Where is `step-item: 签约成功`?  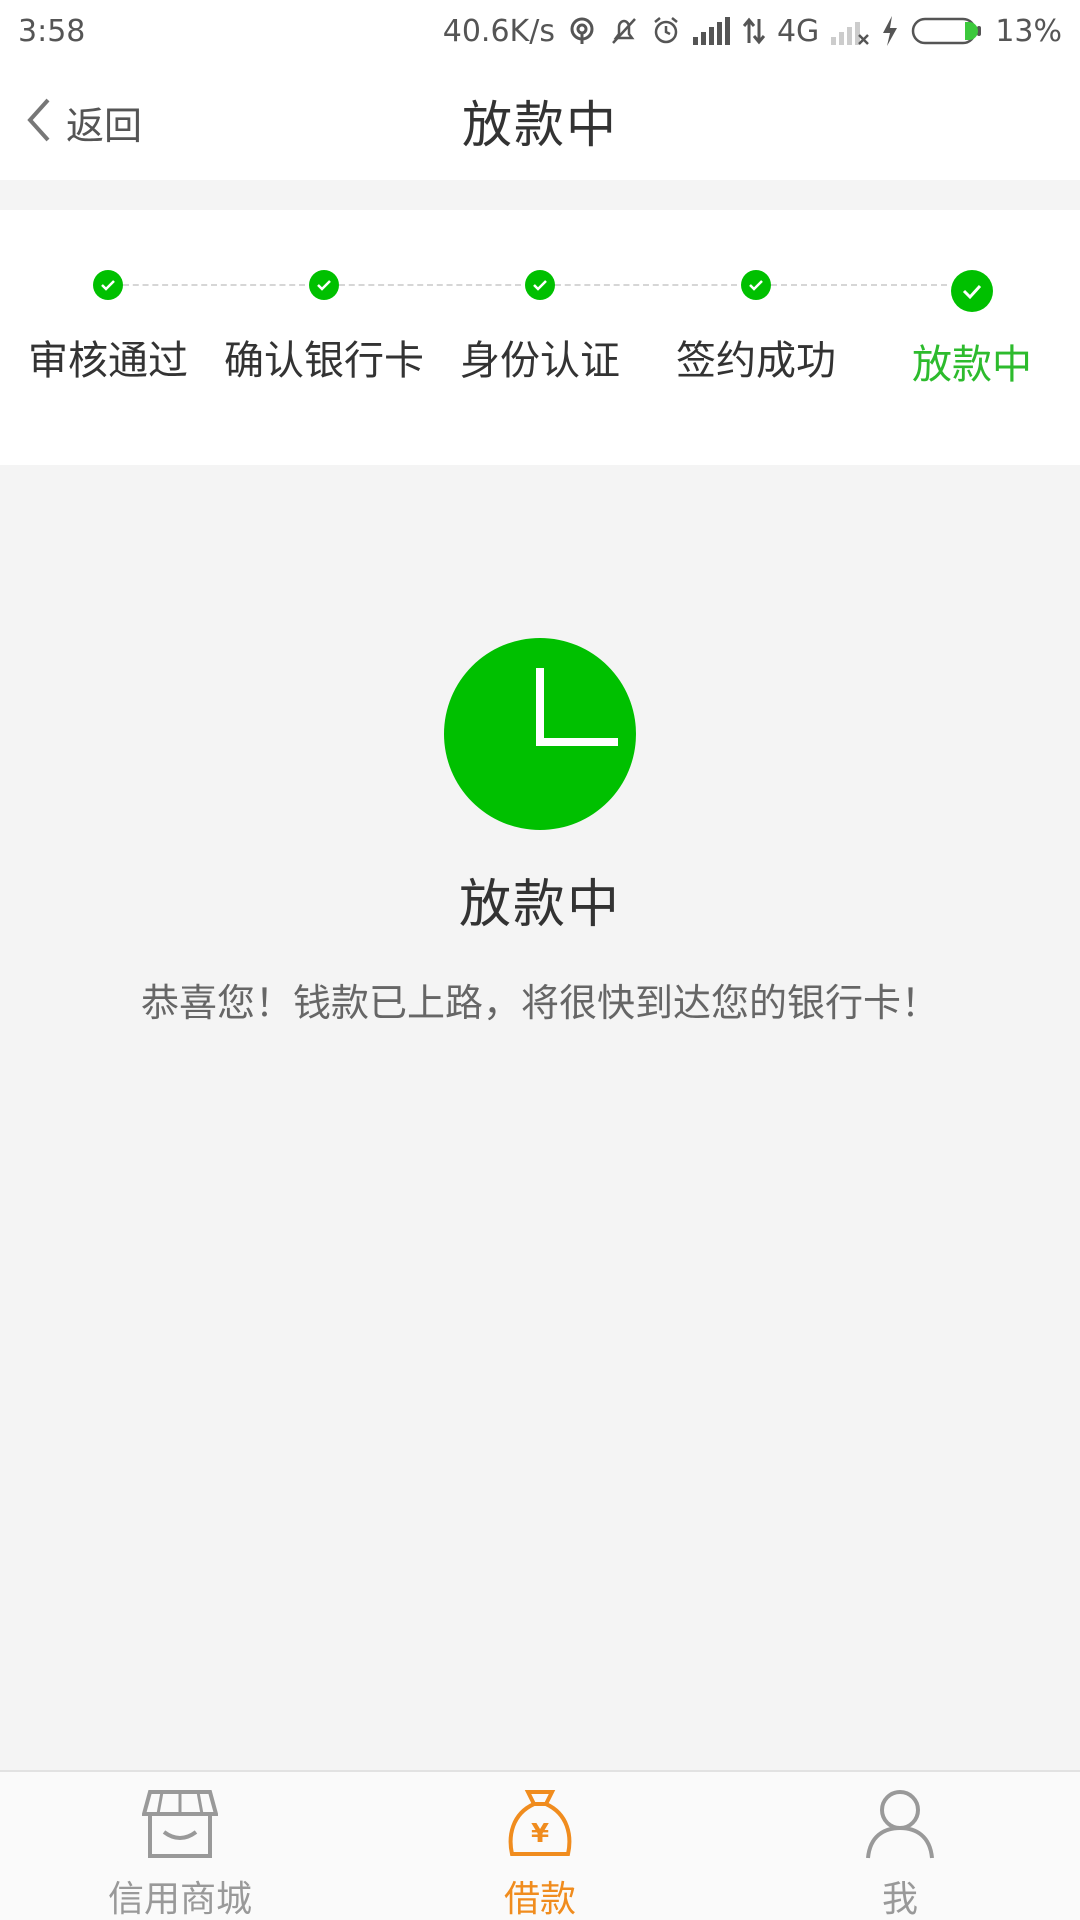 step-item: 签约成功 is located at coordinates (756, 337).